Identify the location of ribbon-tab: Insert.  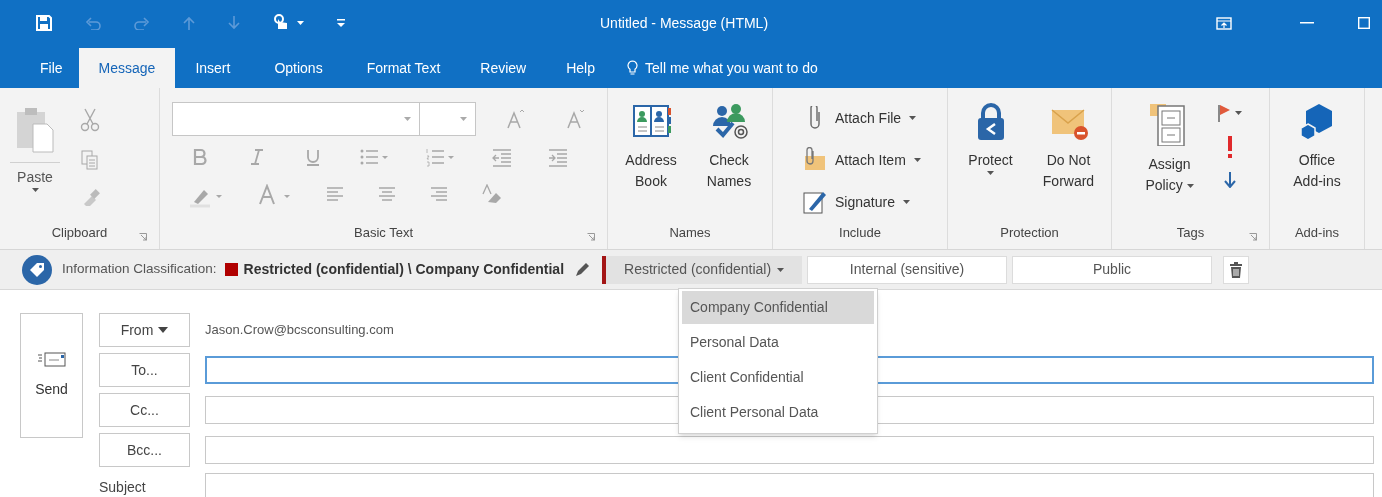
(213, 68).